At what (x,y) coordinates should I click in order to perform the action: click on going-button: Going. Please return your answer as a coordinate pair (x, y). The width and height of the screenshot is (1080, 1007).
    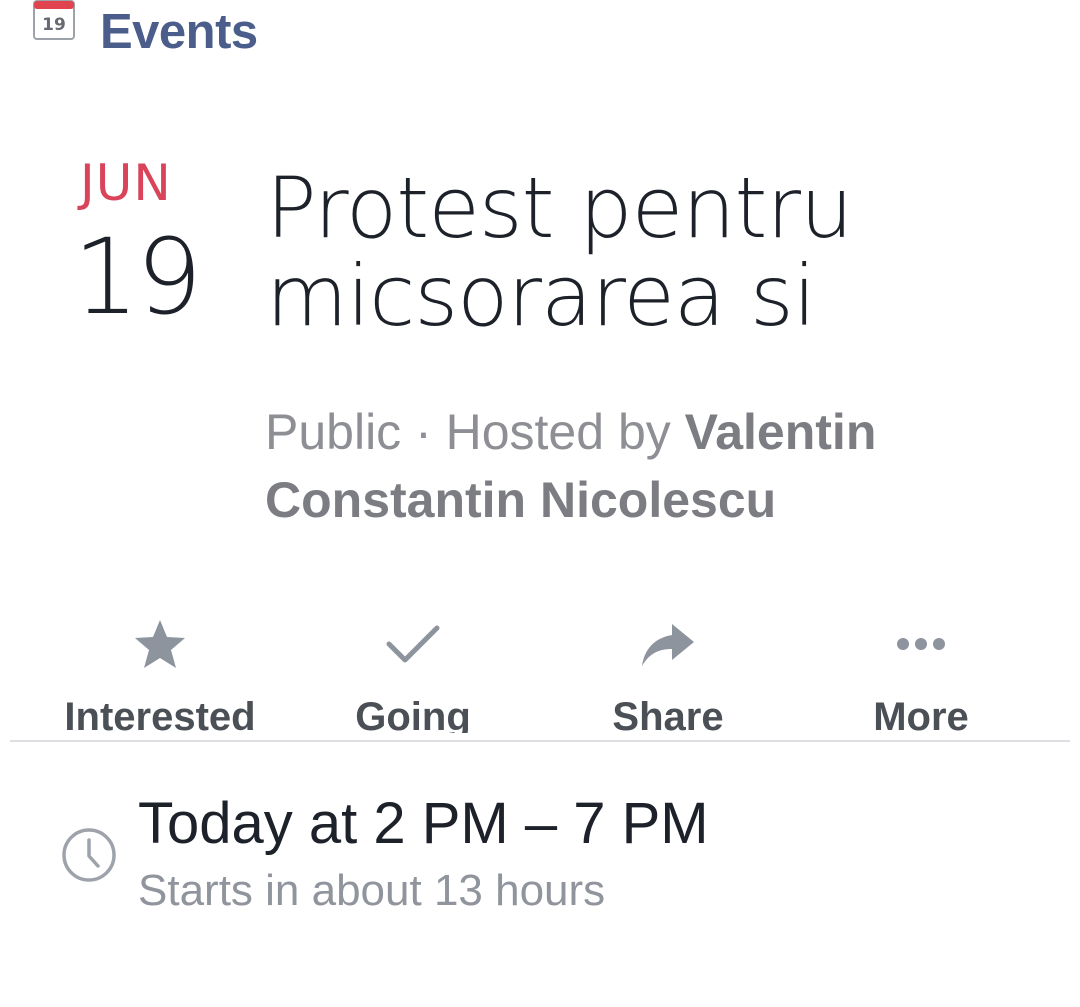
    Looking at the image, I should click on (413, 670).